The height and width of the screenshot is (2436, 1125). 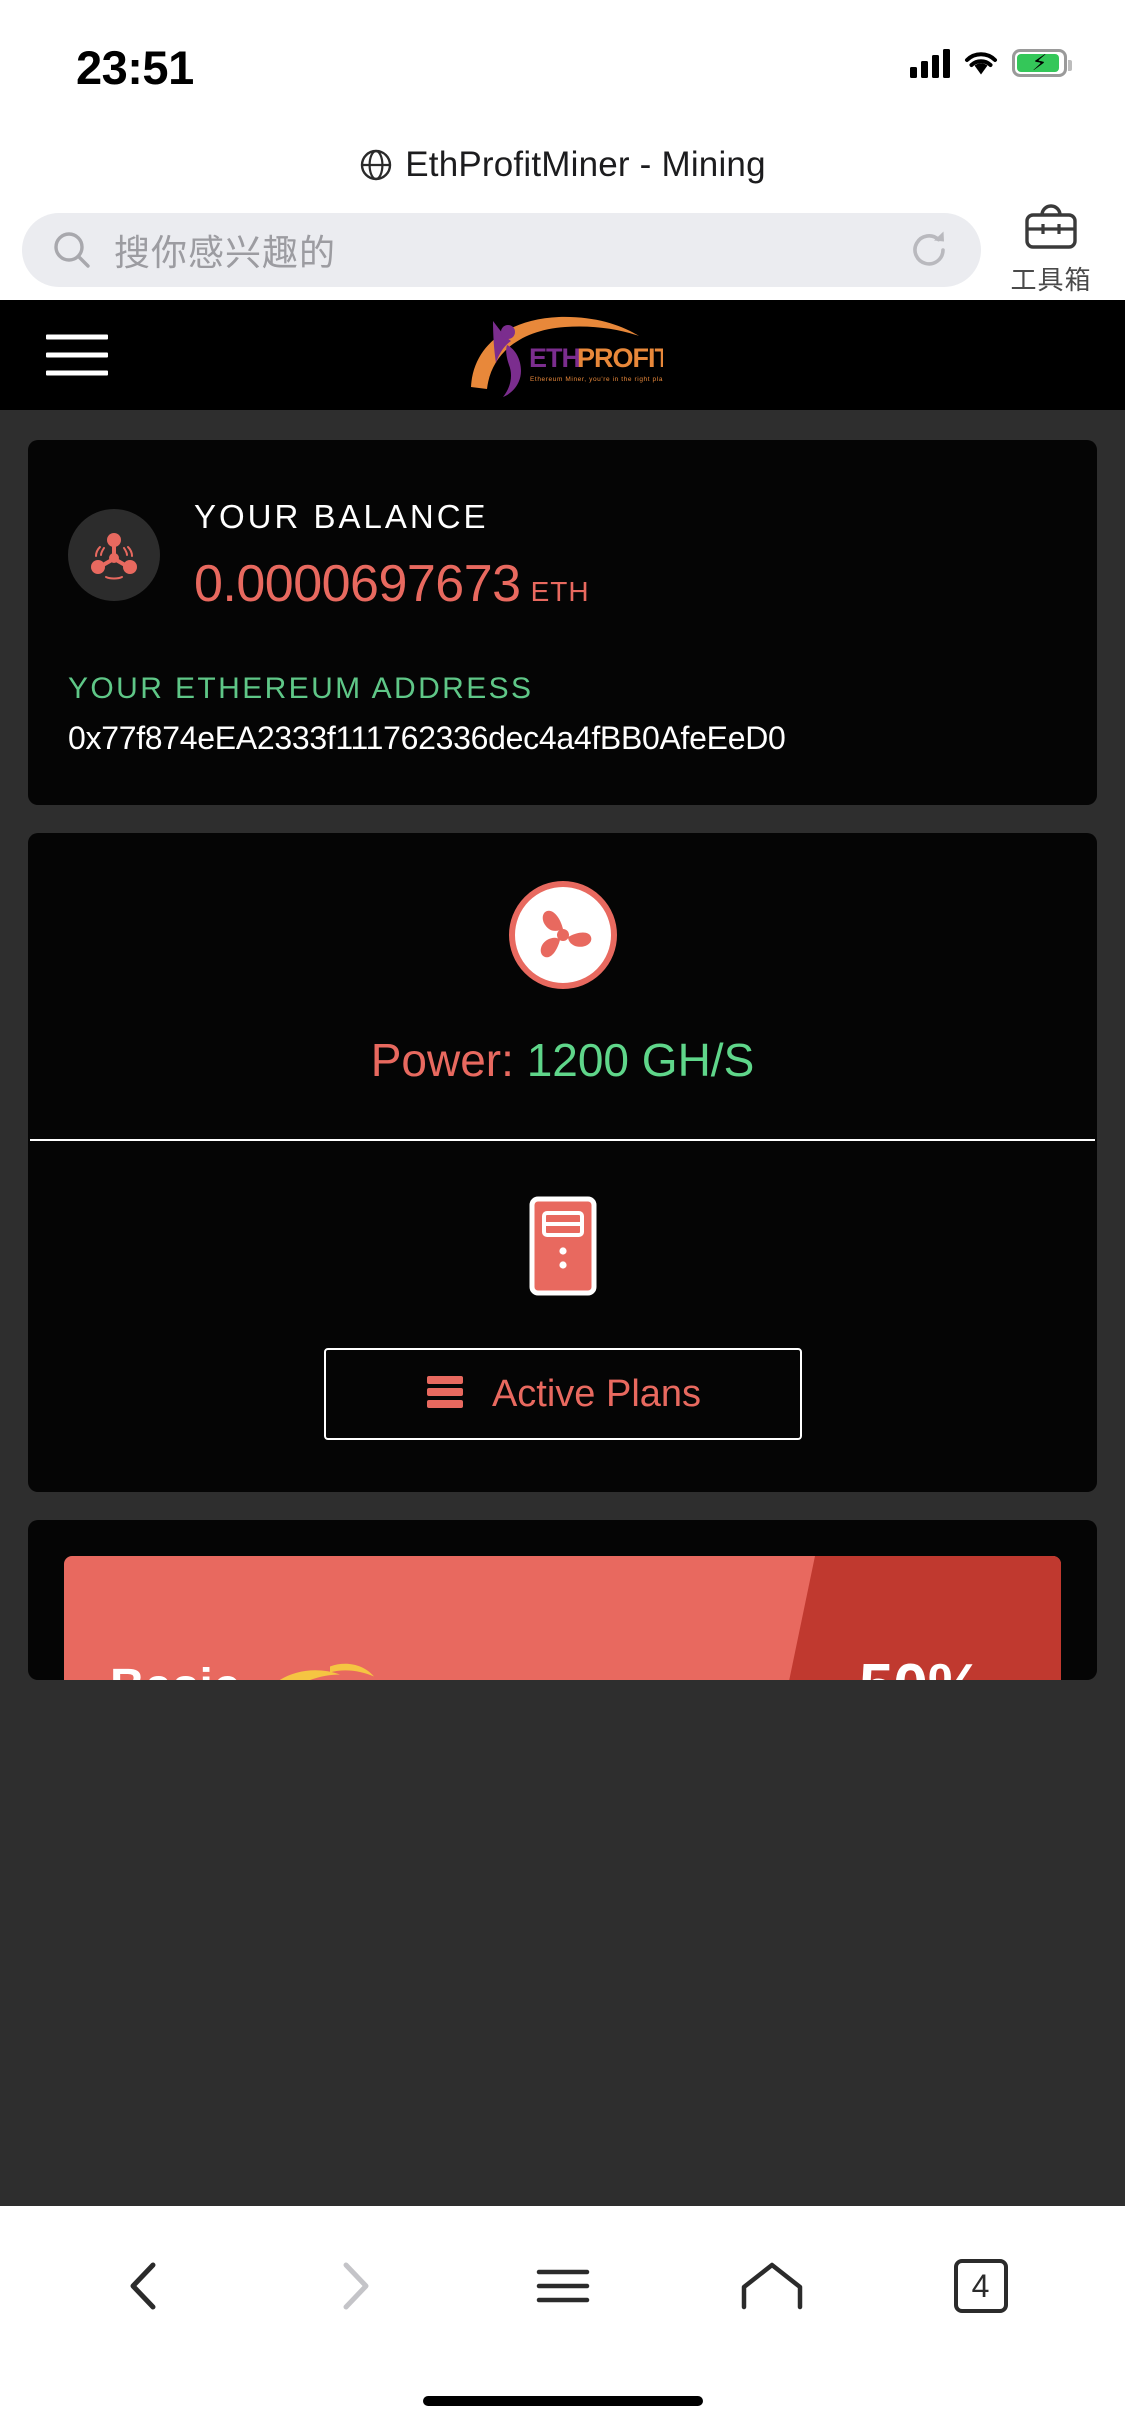 I want to click on battery-charging-icon: ⚡, so click(x=1042, y=63).